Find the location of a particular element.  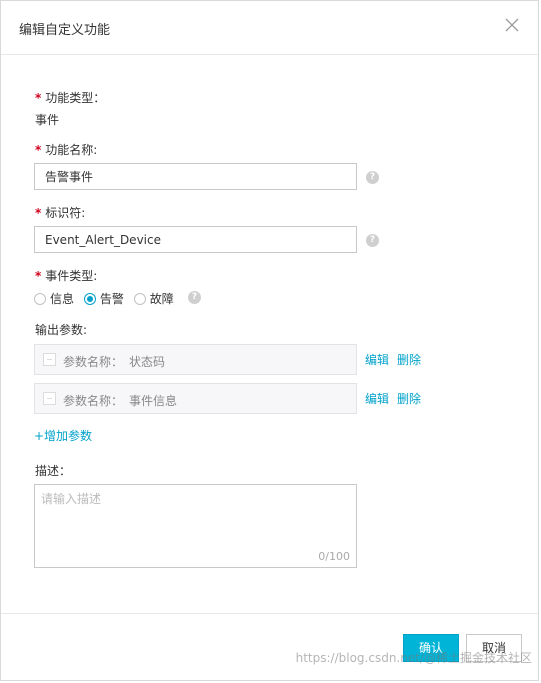

event-type-label: * 事件类型: is located at coordinates (66, 276).